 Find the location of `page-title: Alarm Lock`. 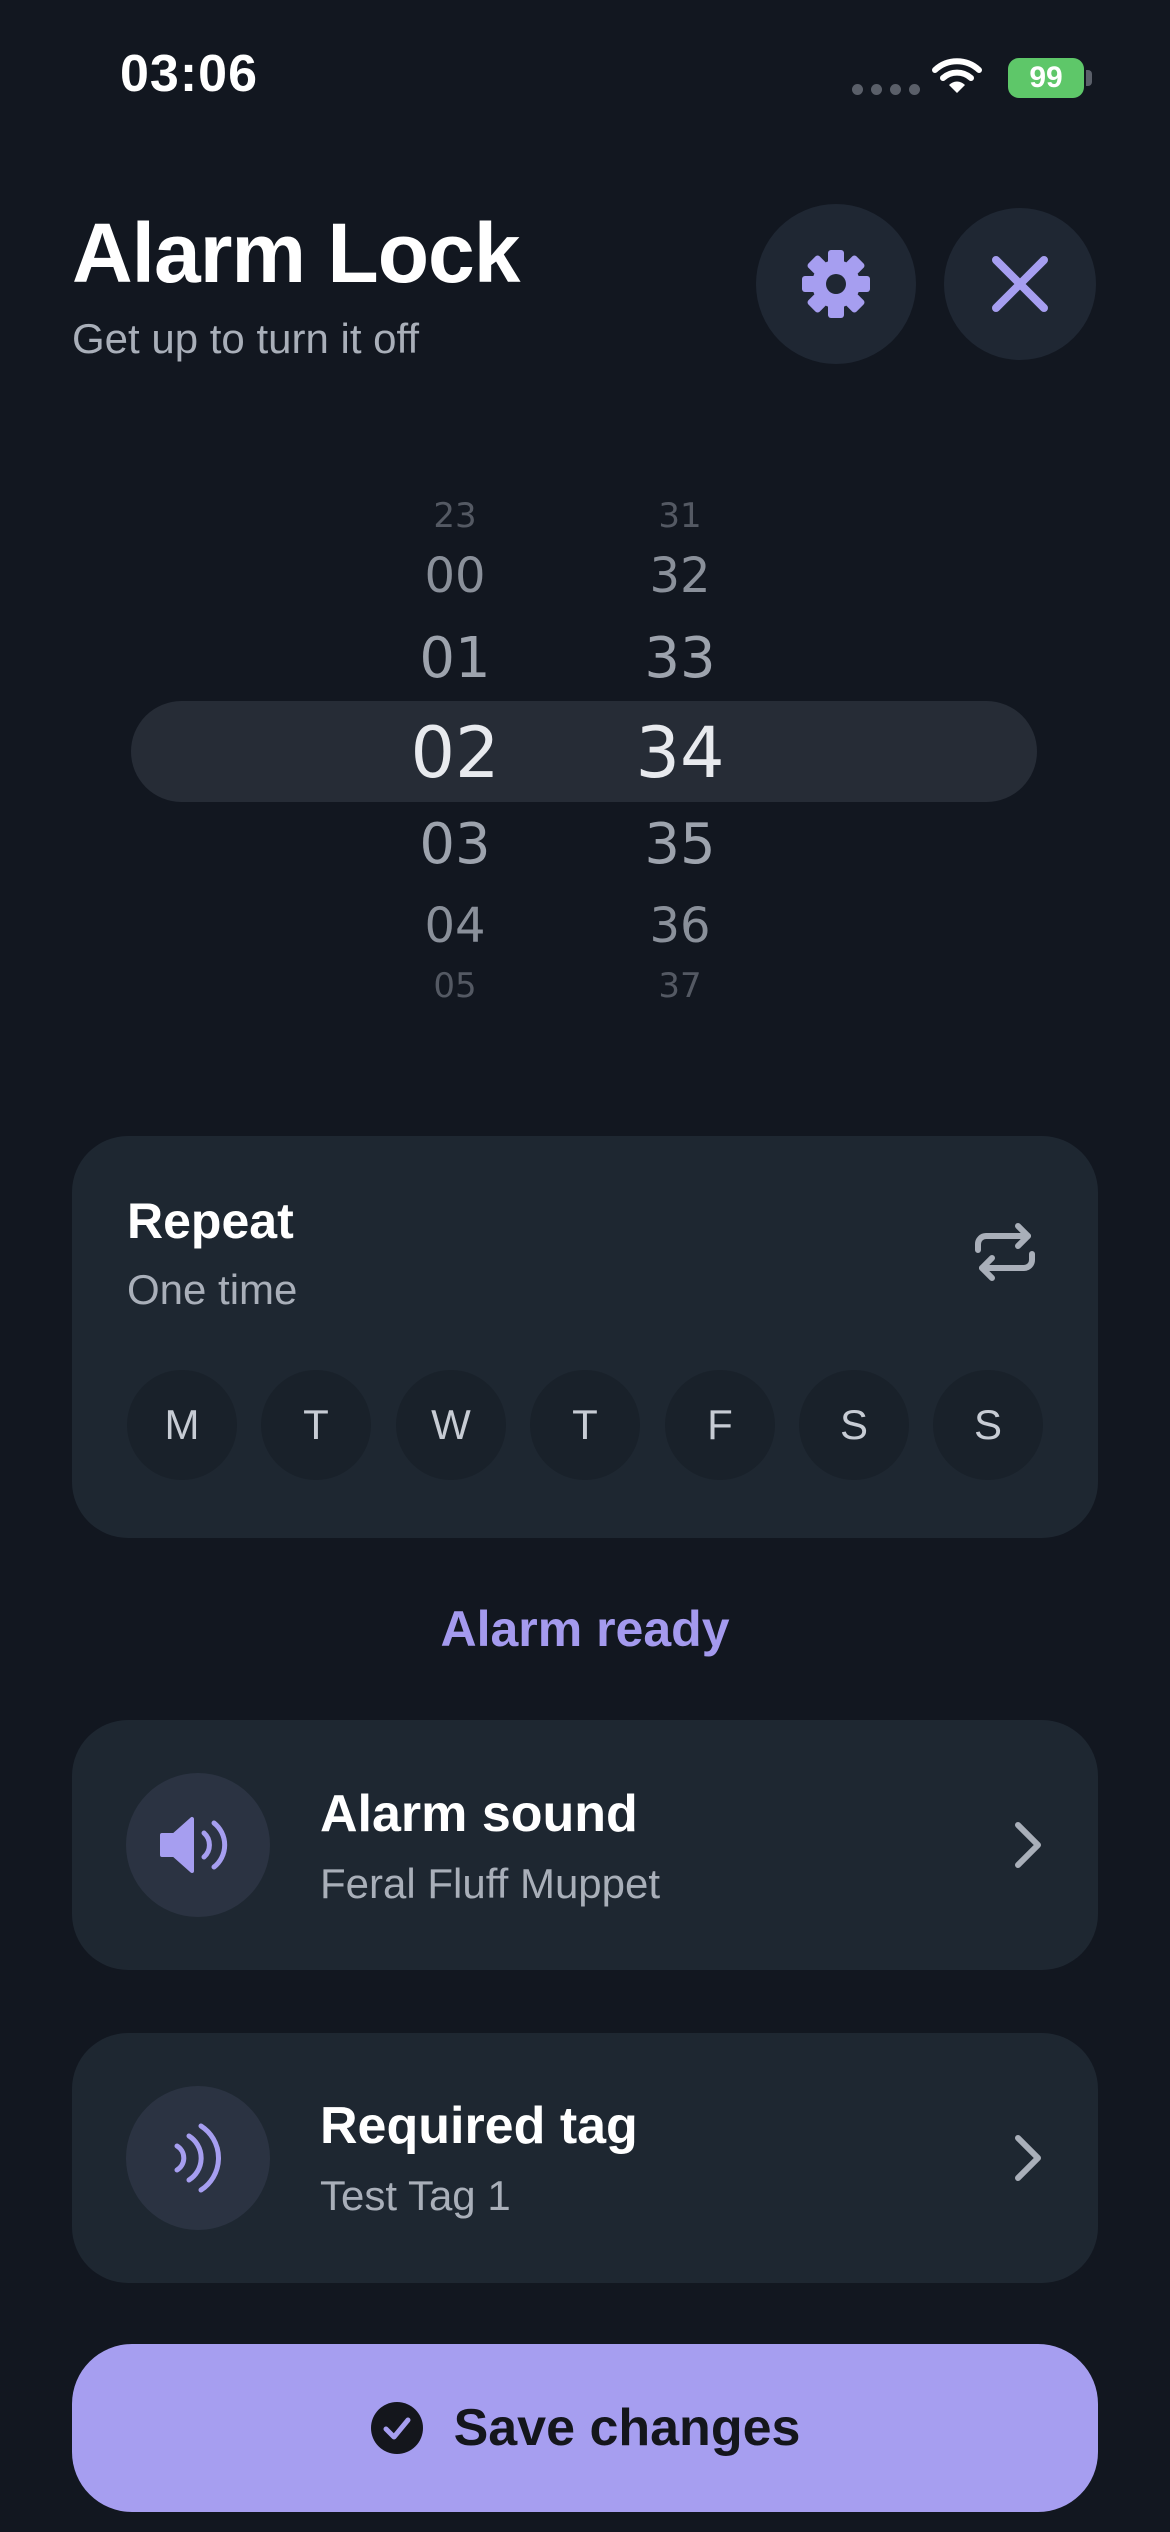

page-title: Alarm Lock is located at coordinates (296, 253).